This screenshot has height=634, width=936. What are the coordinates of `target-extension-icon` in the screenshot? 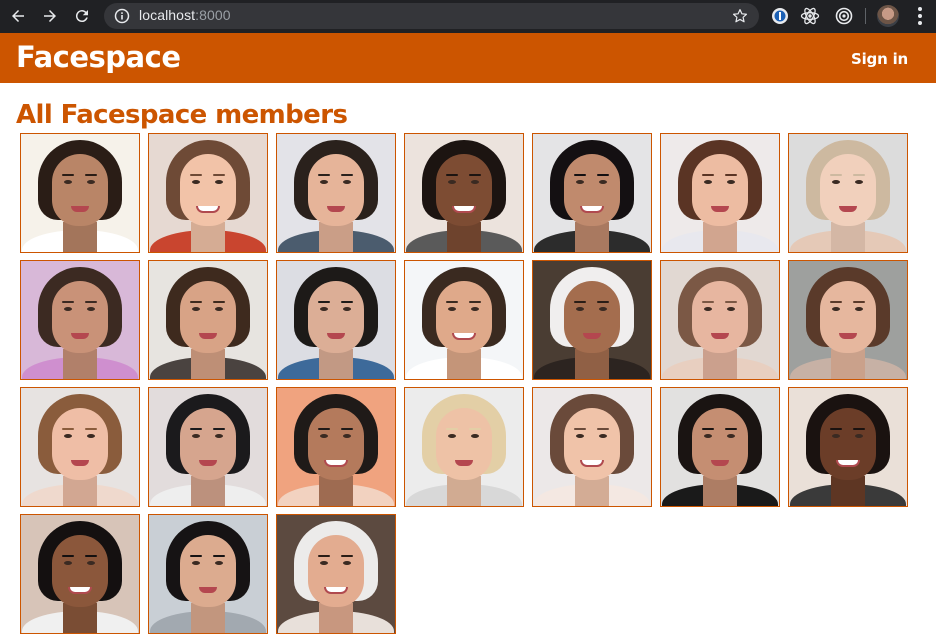 It's located at (844, 16).